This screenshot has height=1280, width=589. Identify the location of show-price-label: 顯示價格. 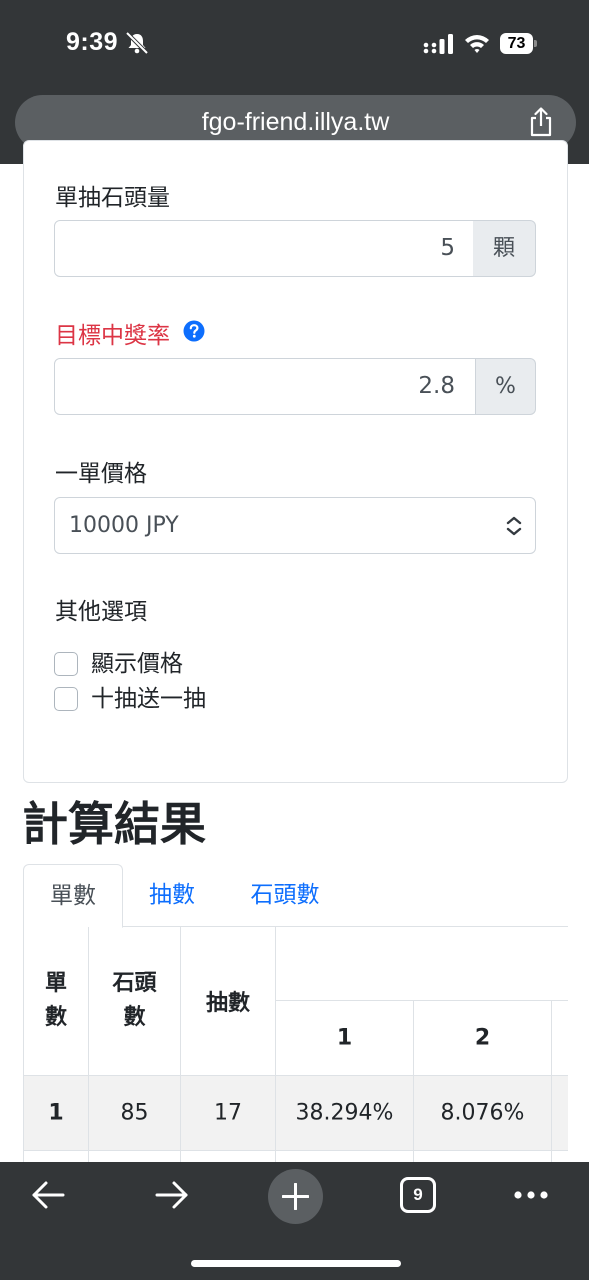
(137, 664).